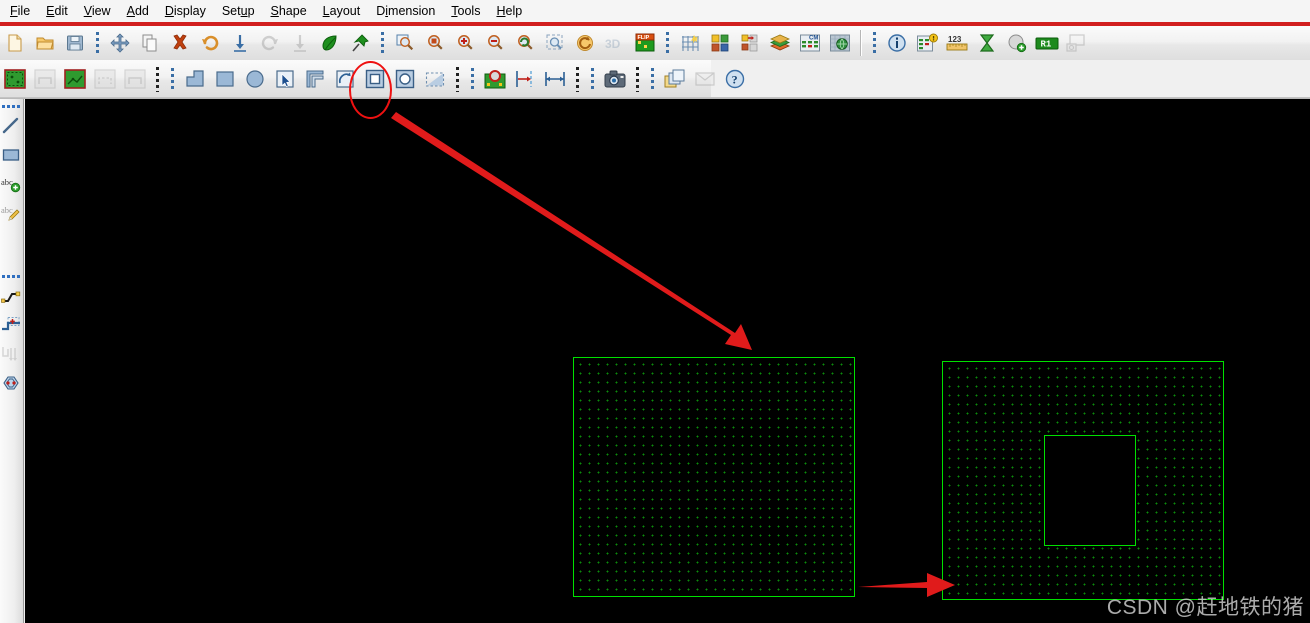 The height and width of the screenshot is (623, 1310). What do you see at coordinates (495, 43) in the screenshot?
I see `zoom-out-icon` at bounding box center [495, 43].